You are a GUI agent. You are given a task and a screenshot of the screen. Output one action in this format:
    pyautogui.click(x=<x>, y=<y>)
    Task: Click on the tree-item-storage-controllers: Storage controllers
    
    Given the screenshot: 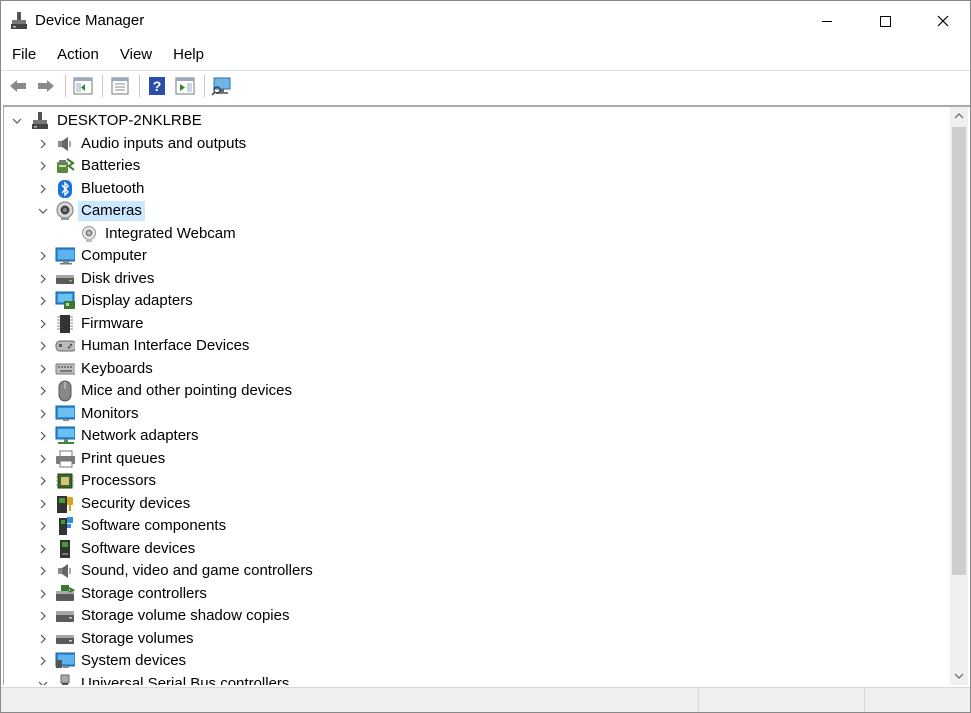 What is the action you would take?
    pyautogui.click(x=476, y=594)
    